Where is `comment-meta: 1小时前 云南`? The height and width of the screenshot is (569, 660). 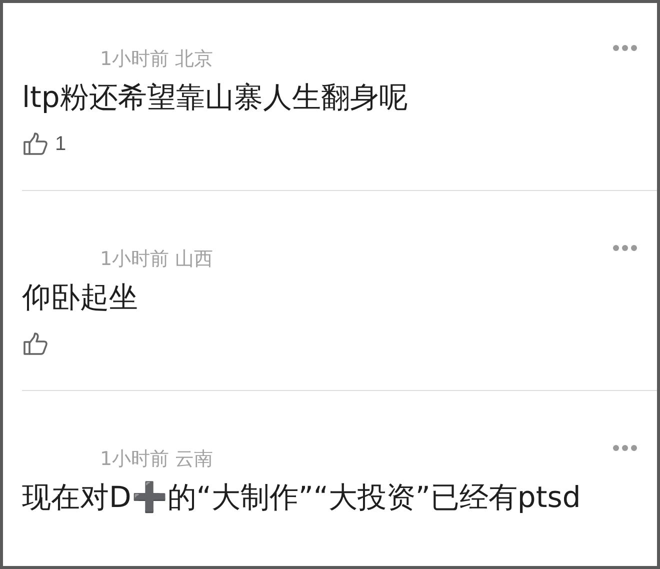
comment-meta: 1小时前 云南 is located at coordinates (157, 459).